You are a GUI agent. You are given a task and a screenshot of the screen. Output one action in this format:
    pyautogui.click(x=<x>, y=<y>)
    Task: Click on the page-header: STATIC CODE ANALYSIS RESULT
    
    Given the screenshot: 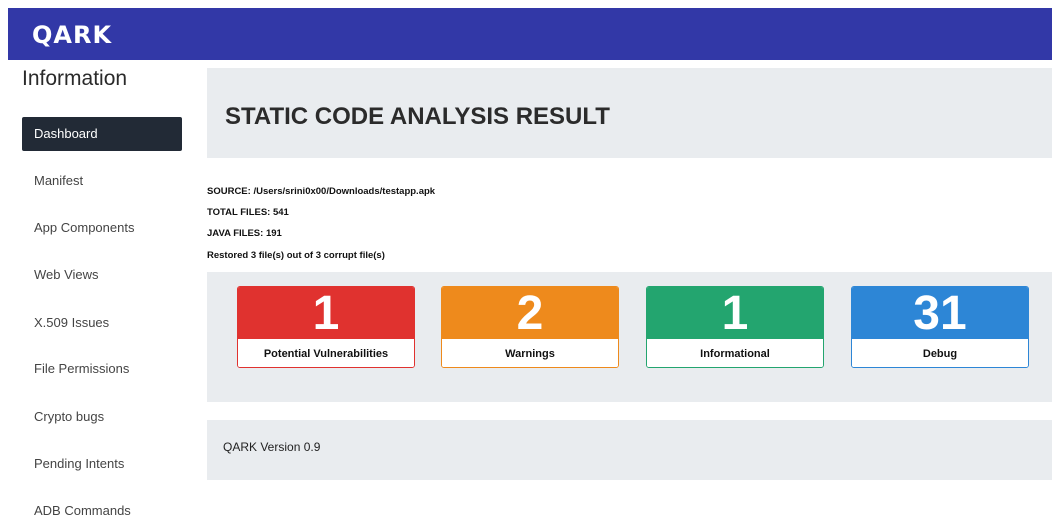 What is the action you would take?
    pyautogui.click(x=629, y=113)
    